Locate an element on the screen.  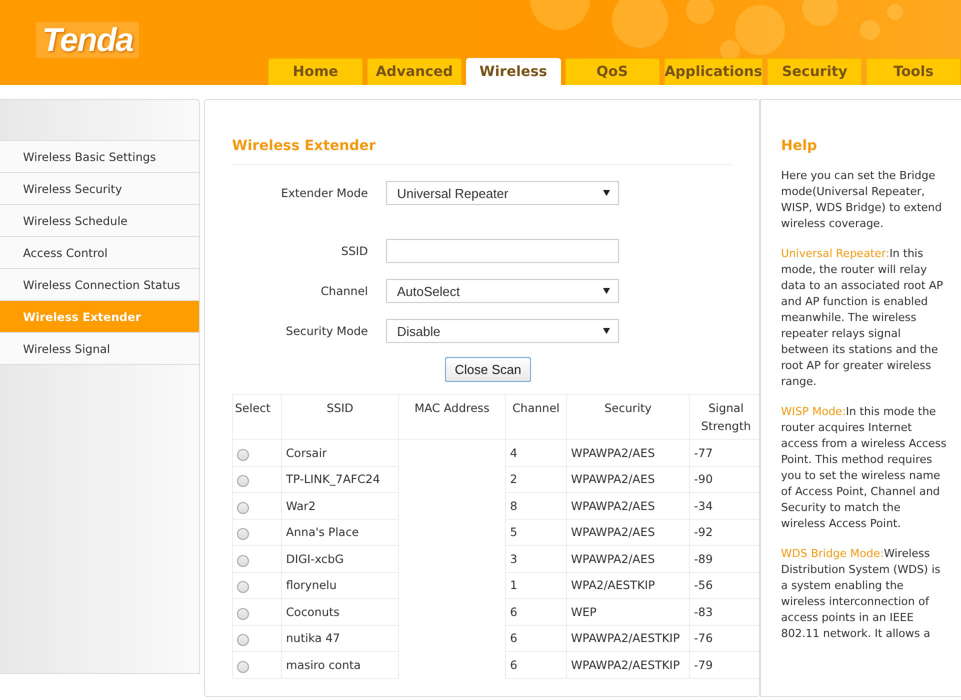
column-header: Select is located at coordinates (257, 417).